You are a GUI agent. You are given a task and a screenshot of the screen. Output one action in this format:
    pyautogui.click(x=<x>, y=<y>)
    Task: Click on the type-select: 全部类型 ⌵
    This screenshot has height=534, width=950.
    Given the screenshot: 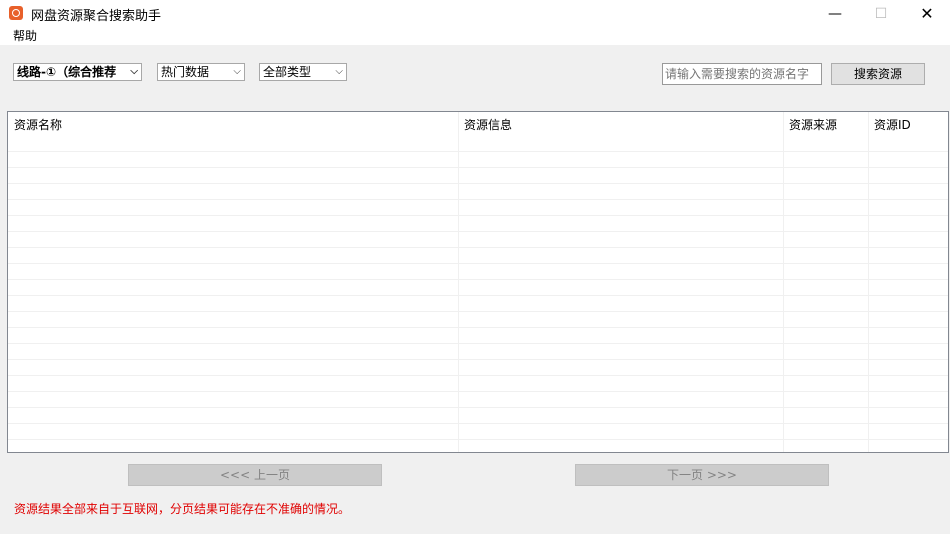 What is the action you would take?
    pyautogui.click(x=303, y=72)
    